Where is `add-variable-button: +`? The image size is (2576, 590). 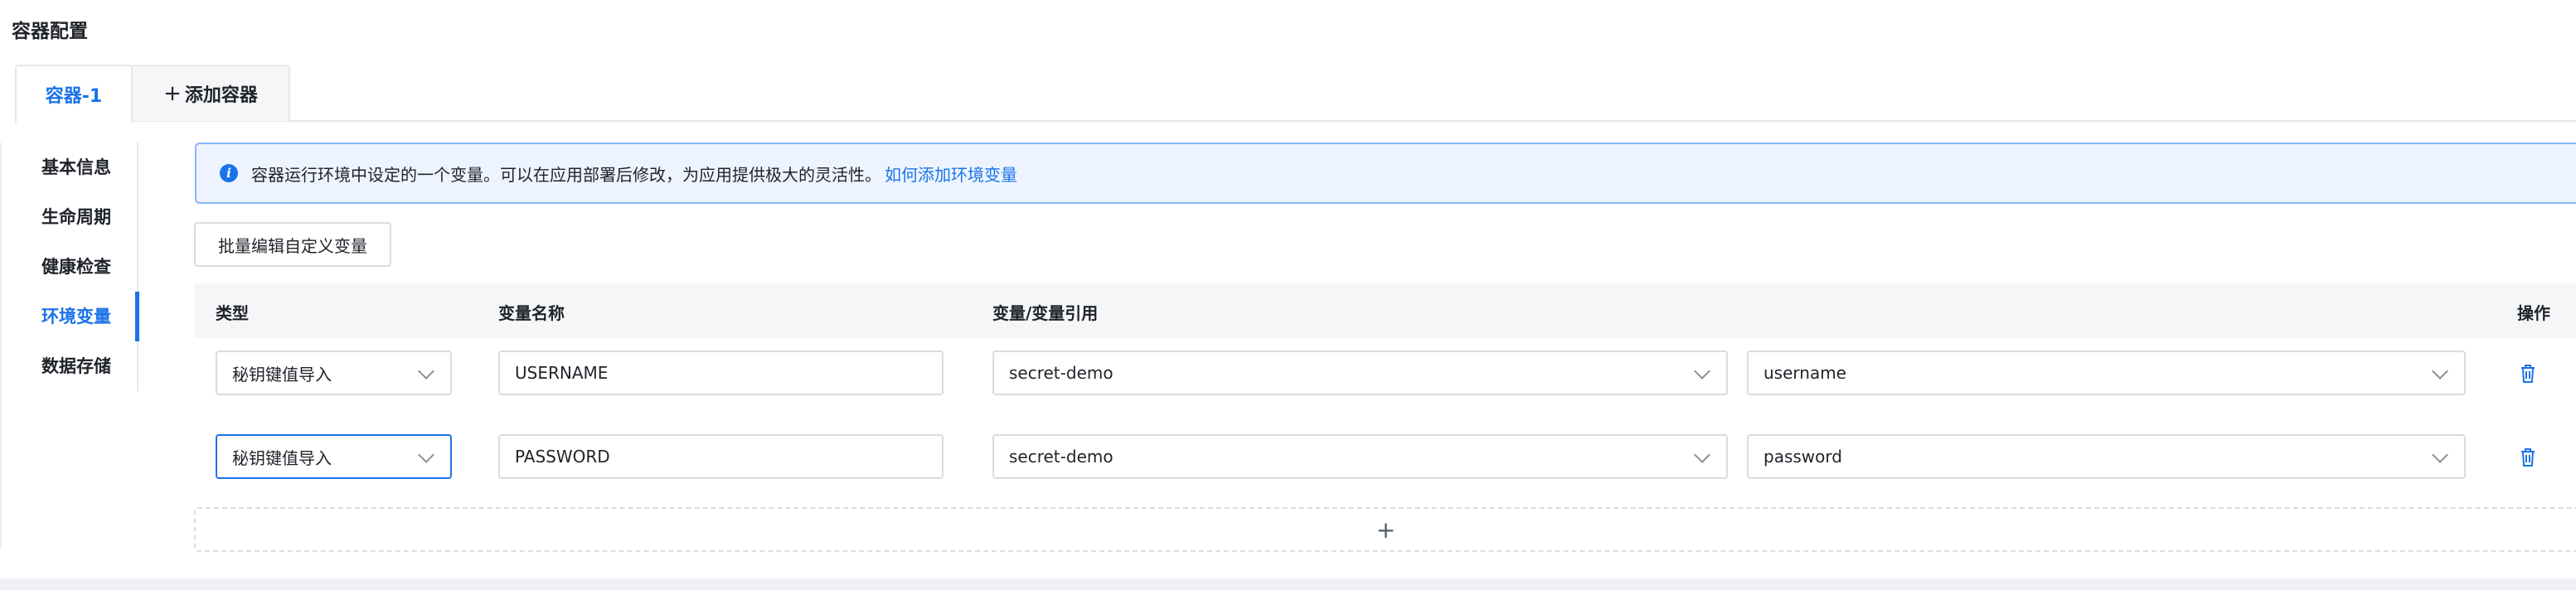 add-variable-button: + is located at coordinates (1385, 529).